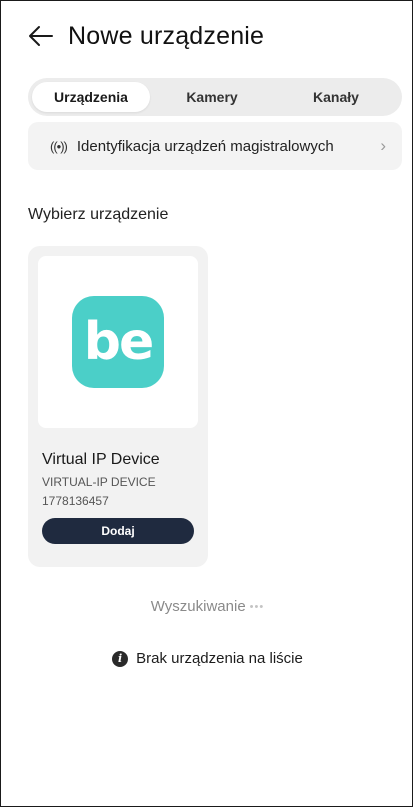 The height and width of the screenshot is (809, 415). I want to click on broadcast-icon: ((•)), so click(59, 146).